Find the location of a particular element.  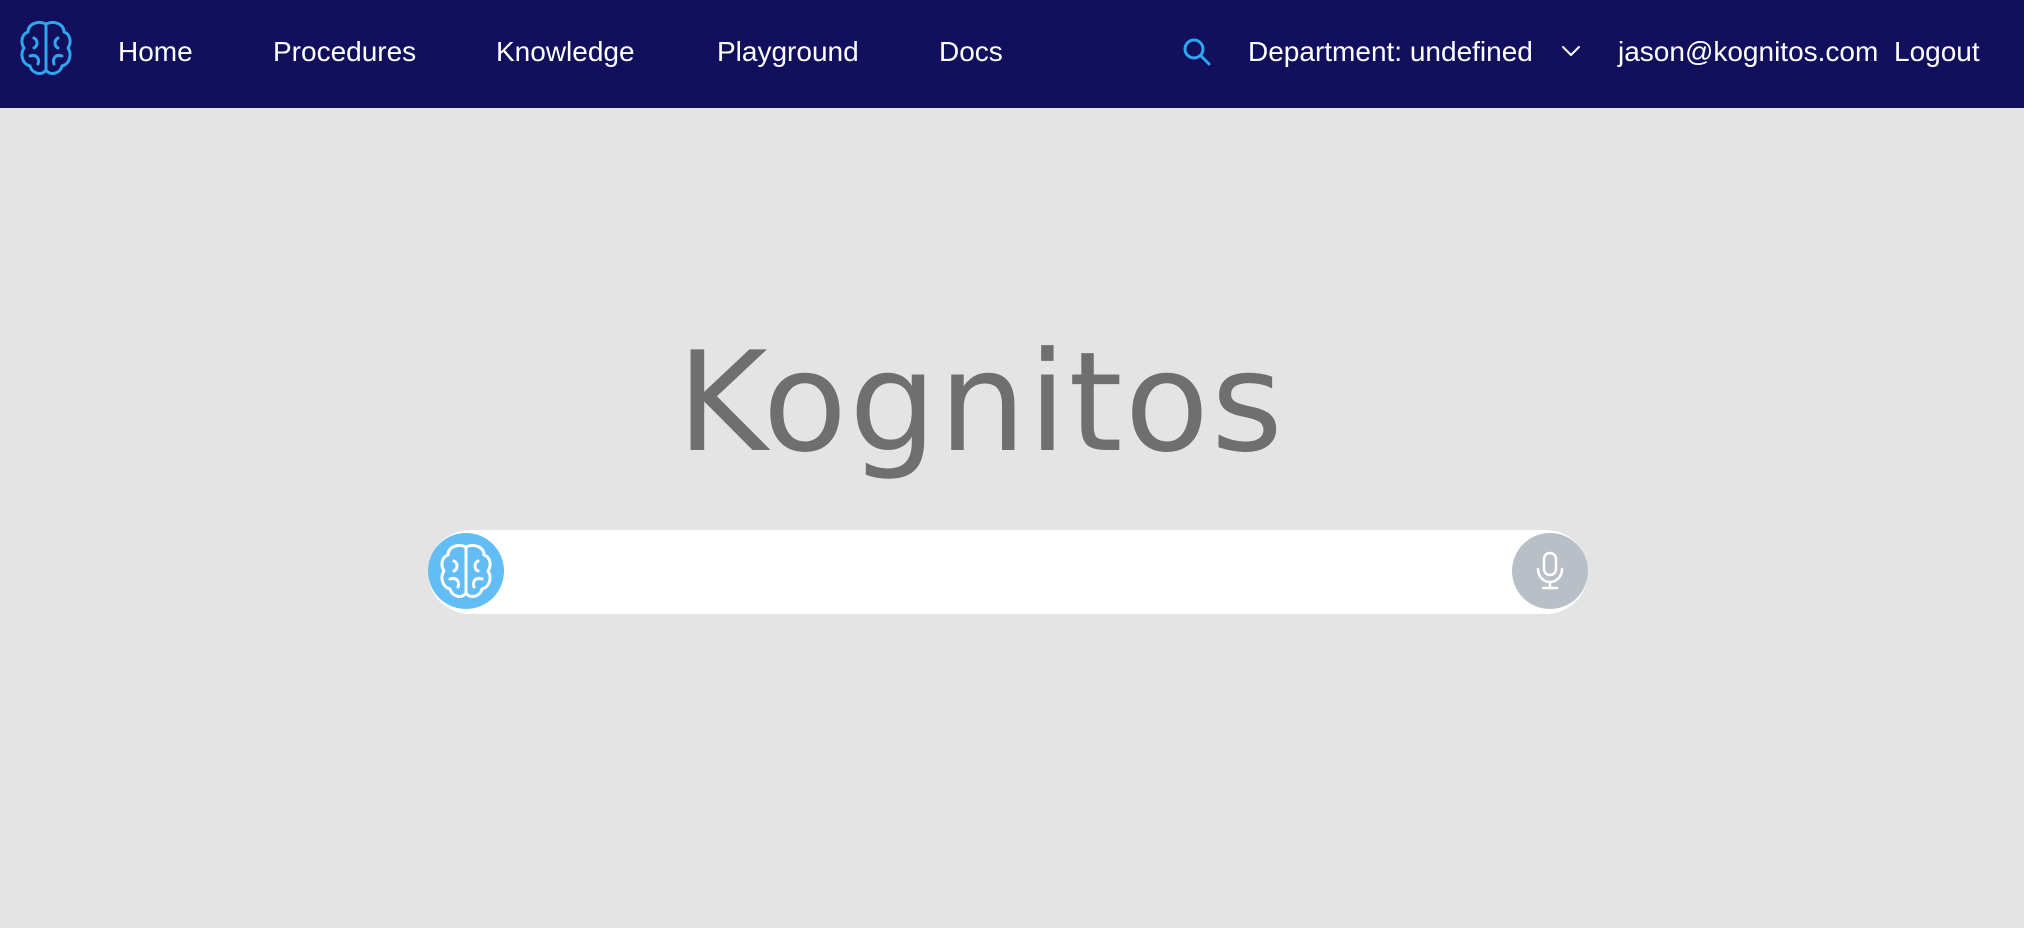

search-icon is located at coordinates (1197, 52).